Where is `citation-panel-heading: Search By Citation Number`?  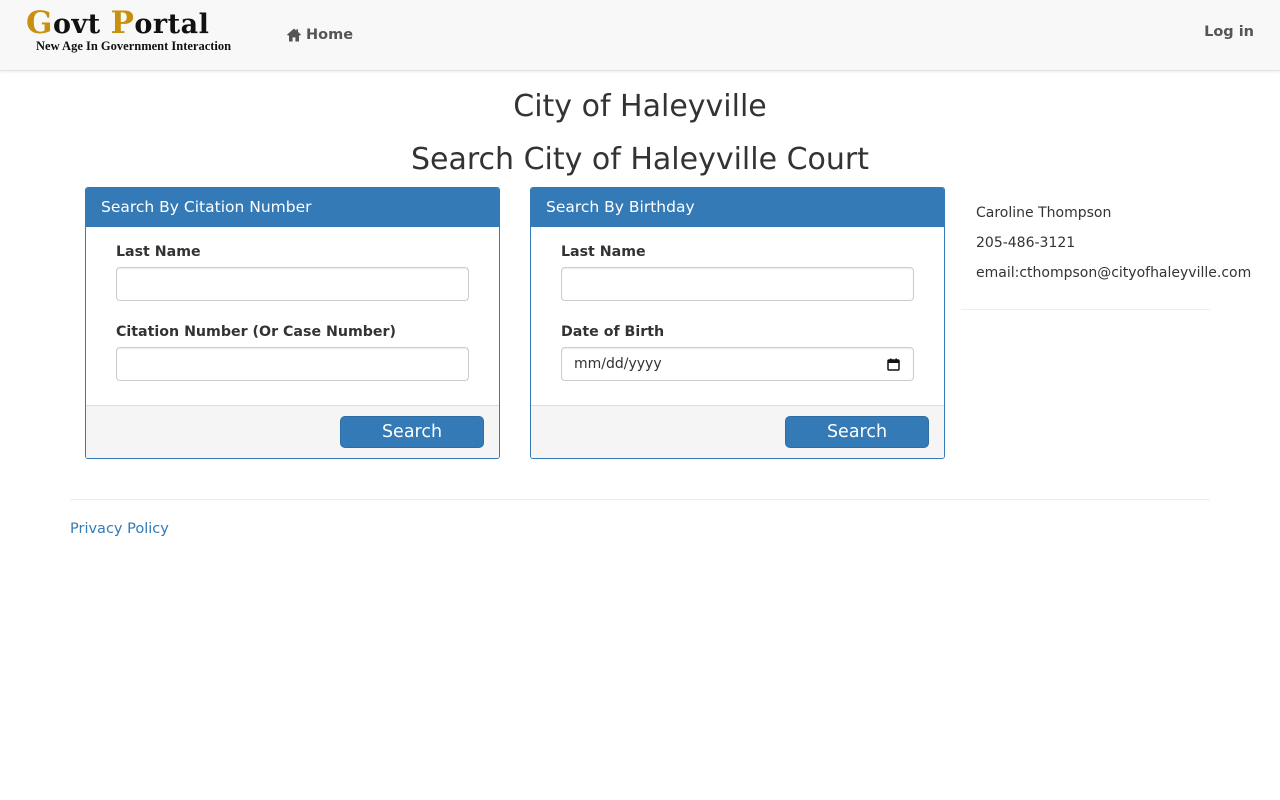 citation-panel-heading: Search By Citation Number is located at coordinates (292, 207).